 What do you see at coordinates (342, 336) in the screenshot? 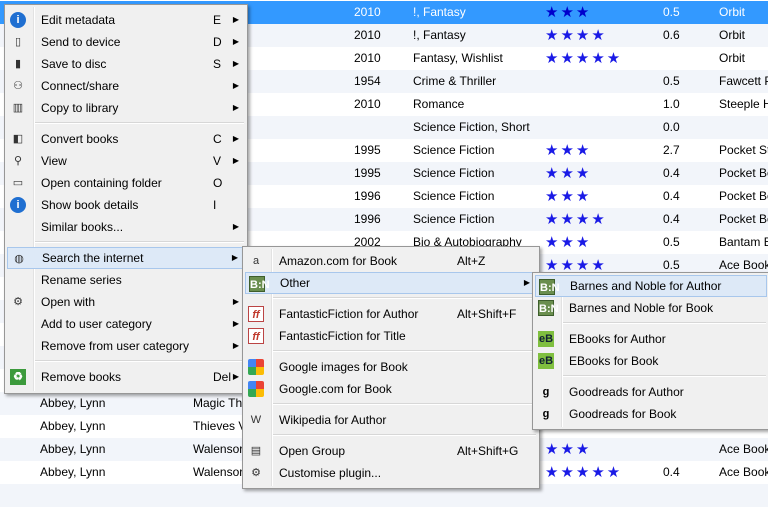
I see `menu-item-label: FantasticFiction for Title` at bounding box center [342, 336].